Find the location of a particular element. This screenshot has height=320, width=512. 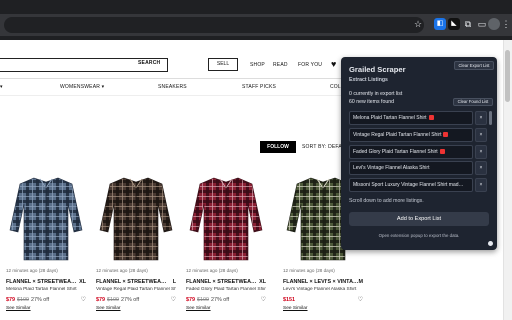

favorites-heart-icon: ♥ is located at coordinates (333, 64).